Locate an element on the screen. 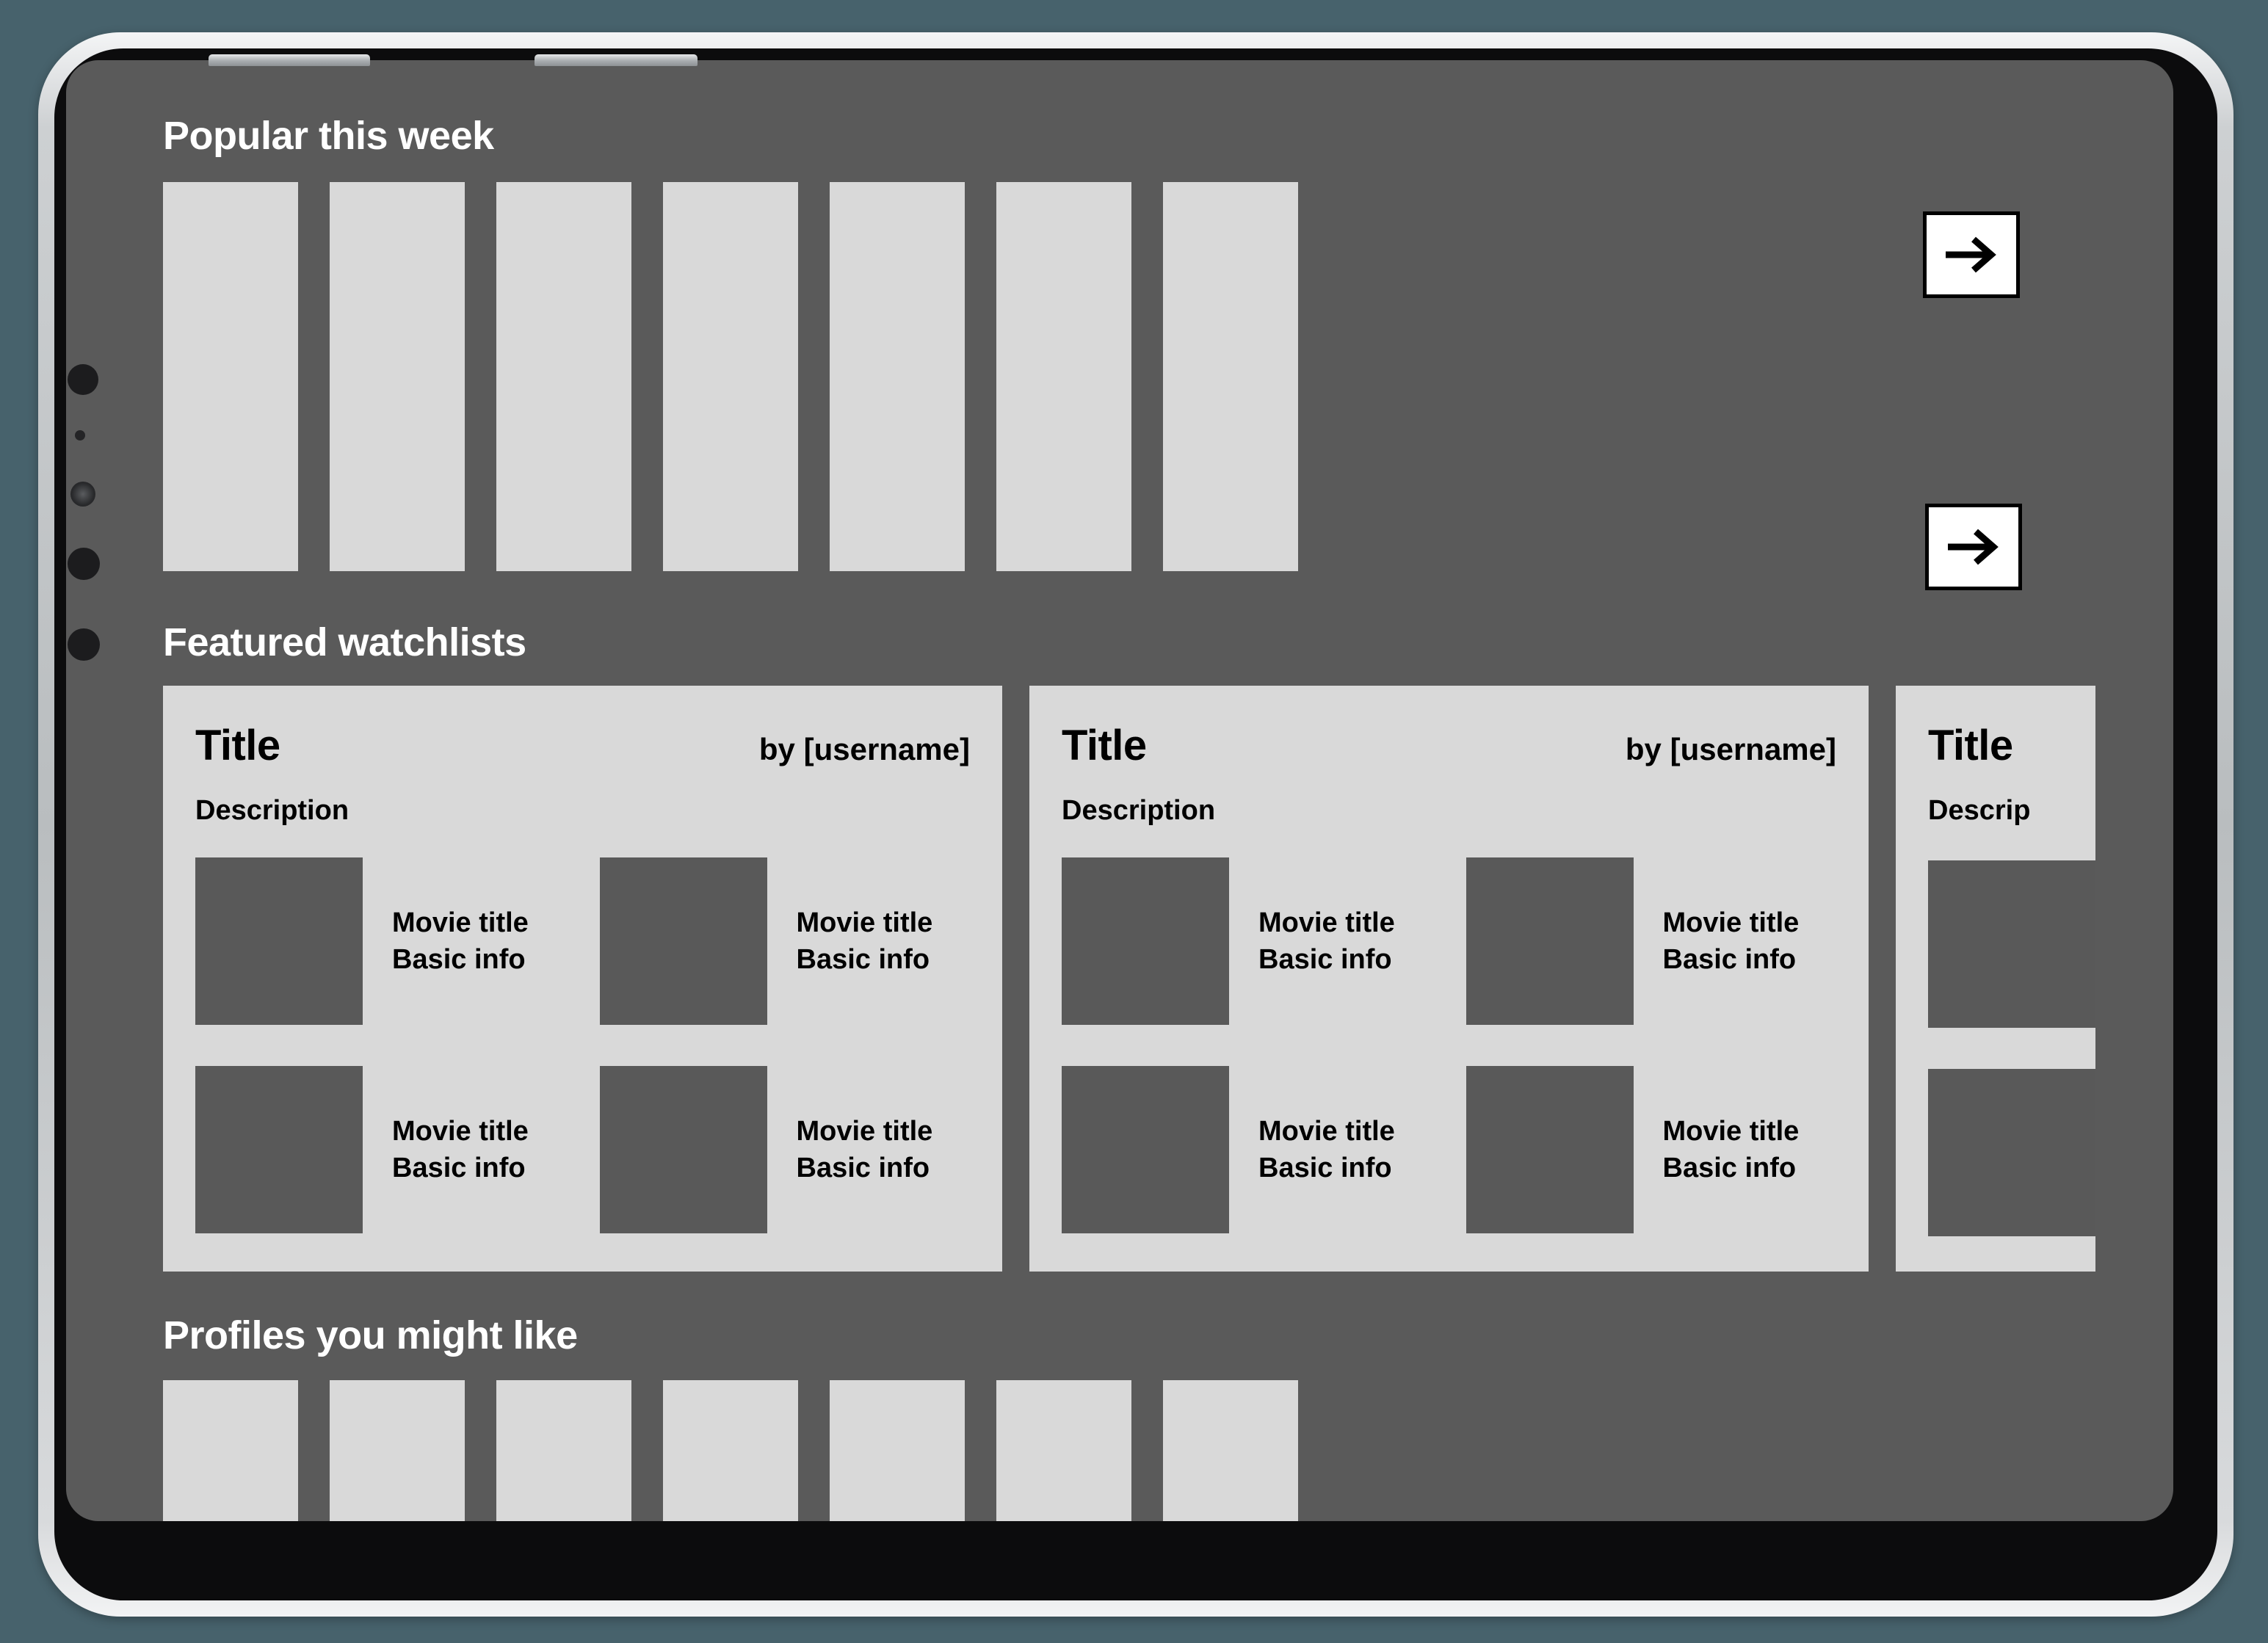 This screenshot has width=2268, height=1643. volume-down-button is located at coordinates (616, 60).